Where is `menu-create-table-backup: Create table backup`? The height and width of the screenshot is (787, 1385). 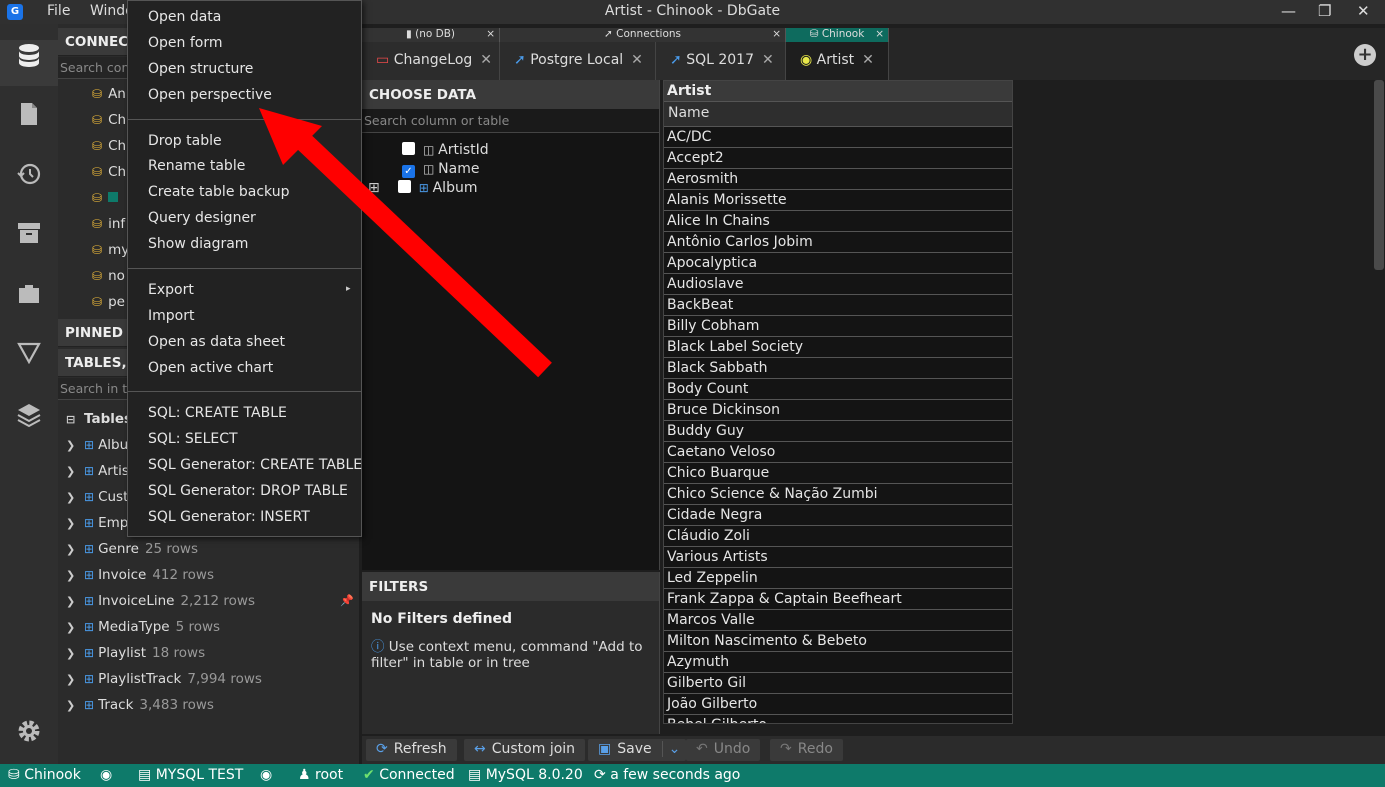 menu-create-table-backup: Create table backup is located at coordinates (218, 192).